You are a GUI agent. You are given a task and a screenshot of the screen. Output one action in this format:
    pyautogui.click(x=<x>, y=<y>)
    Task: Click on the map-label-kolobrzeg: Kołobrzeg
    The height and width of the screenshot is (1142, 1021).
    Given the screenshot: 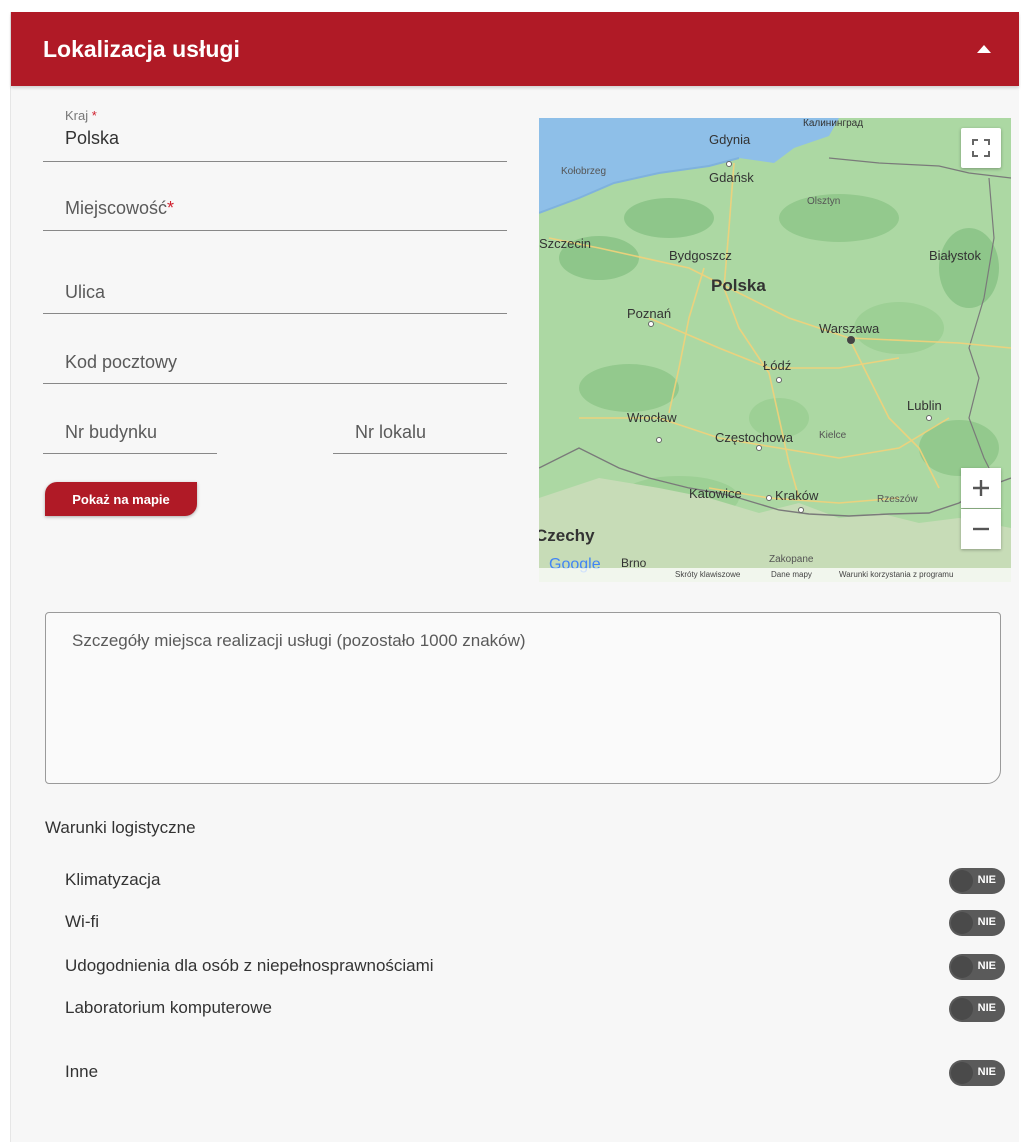 What is the action you would take?
    pyautogui.click(x=584, y=171)
    